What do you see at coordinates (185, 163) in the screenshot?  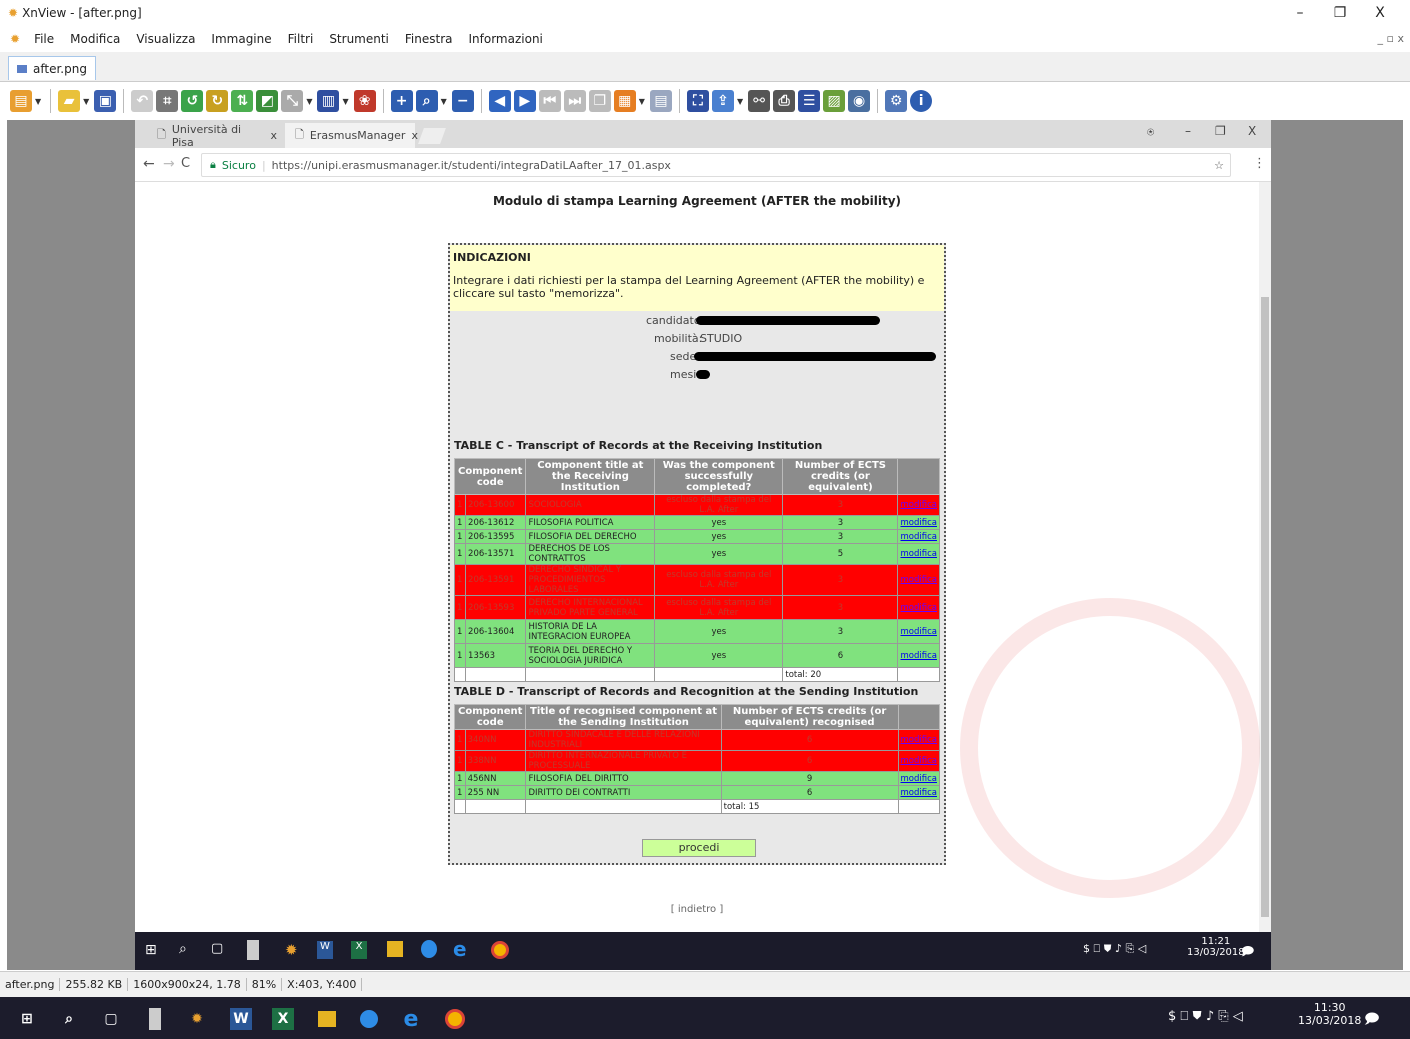 I see `reload-icon: C` at bounding box center [185, 163].